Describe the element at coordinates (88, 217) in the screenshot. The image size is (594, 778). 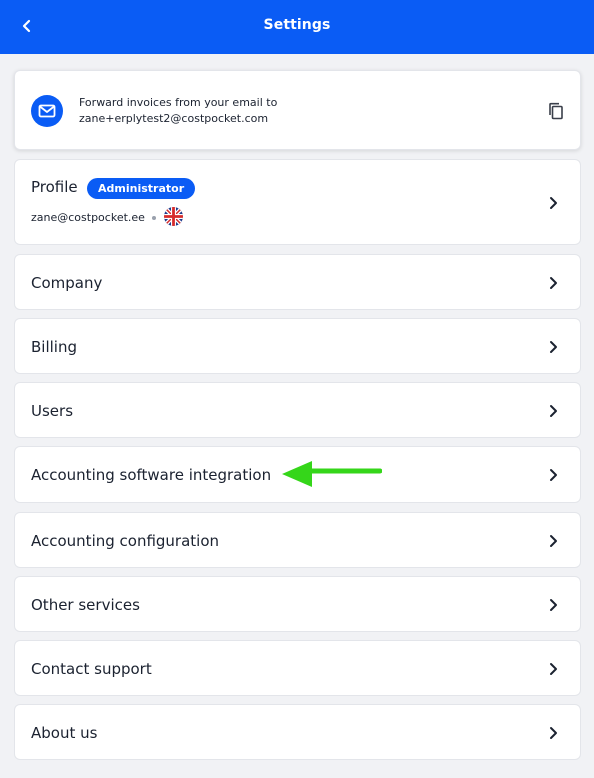
I see `profile-email: zane@costpocket.ee` at that location.